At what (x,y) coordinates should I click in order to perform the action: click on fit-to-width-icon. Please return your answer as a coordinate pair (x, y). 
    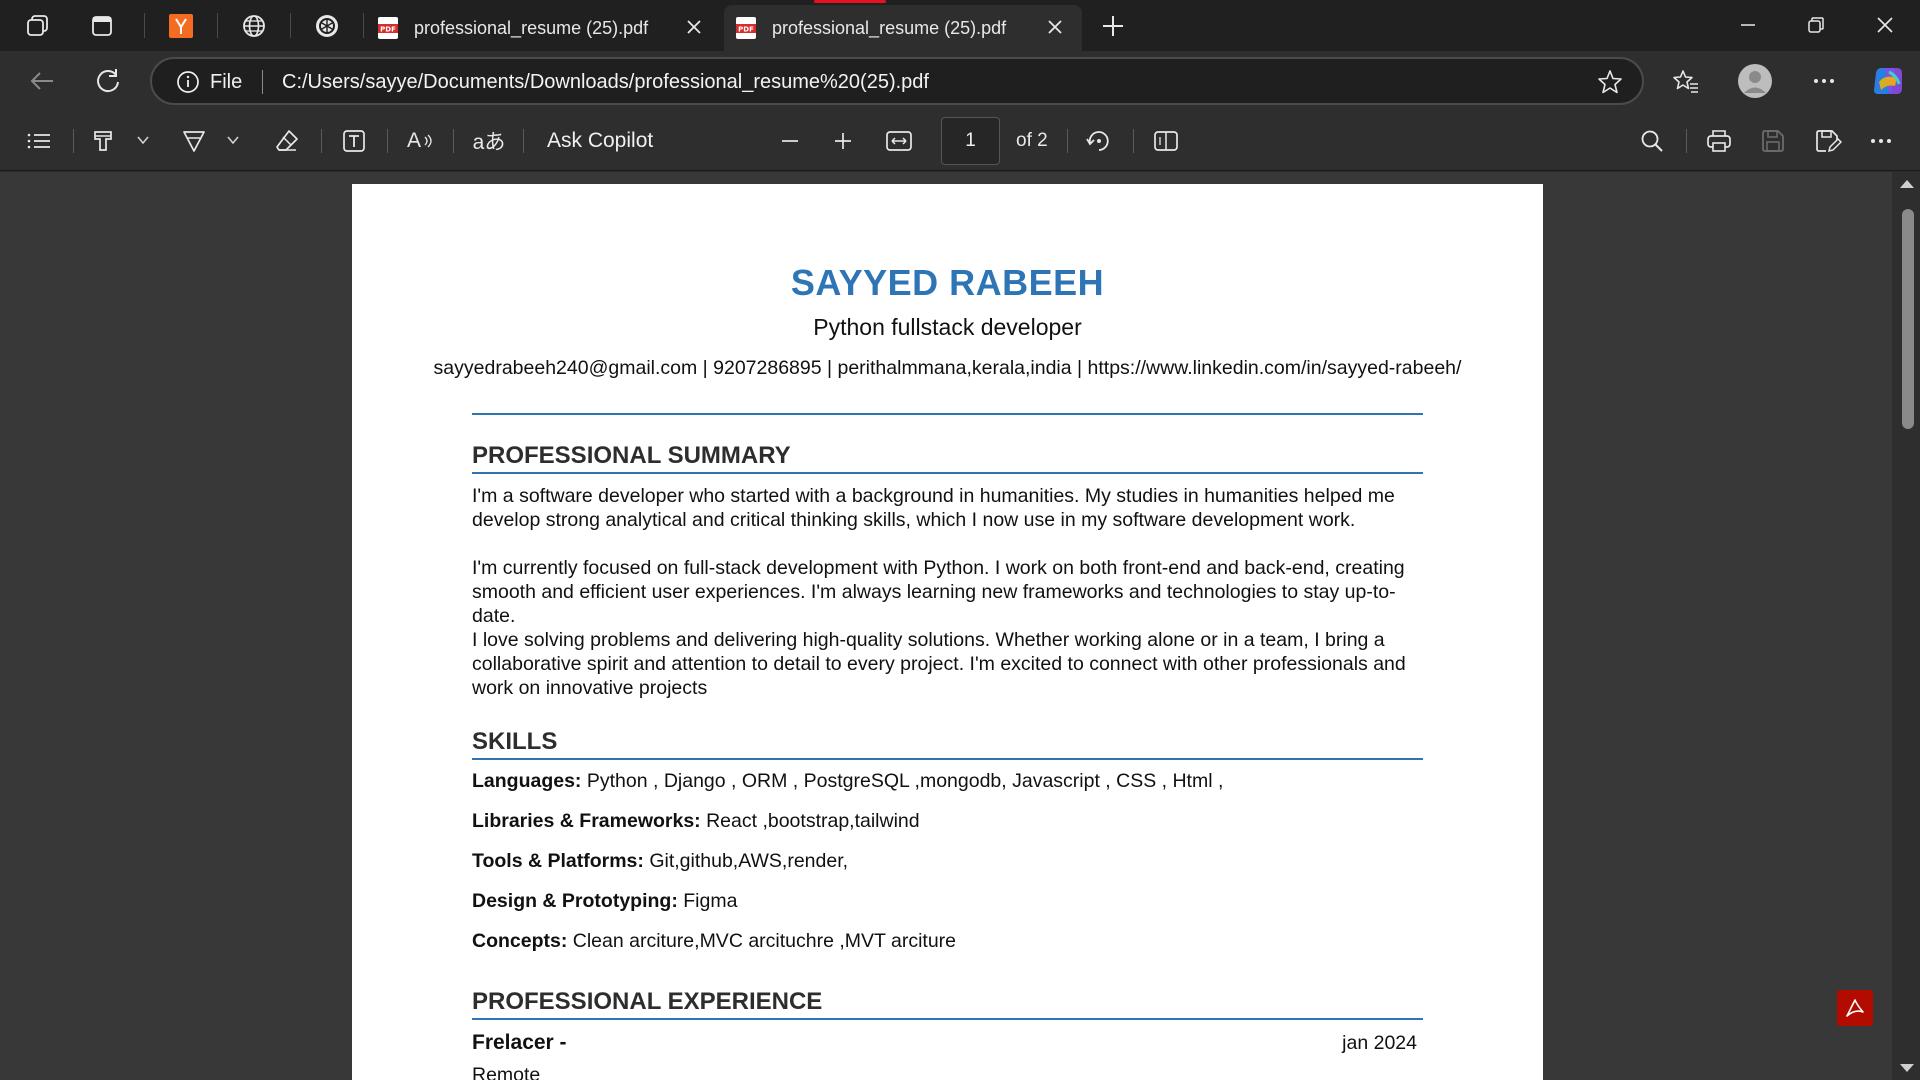
    Looking at the image, I should click on (899, 141).